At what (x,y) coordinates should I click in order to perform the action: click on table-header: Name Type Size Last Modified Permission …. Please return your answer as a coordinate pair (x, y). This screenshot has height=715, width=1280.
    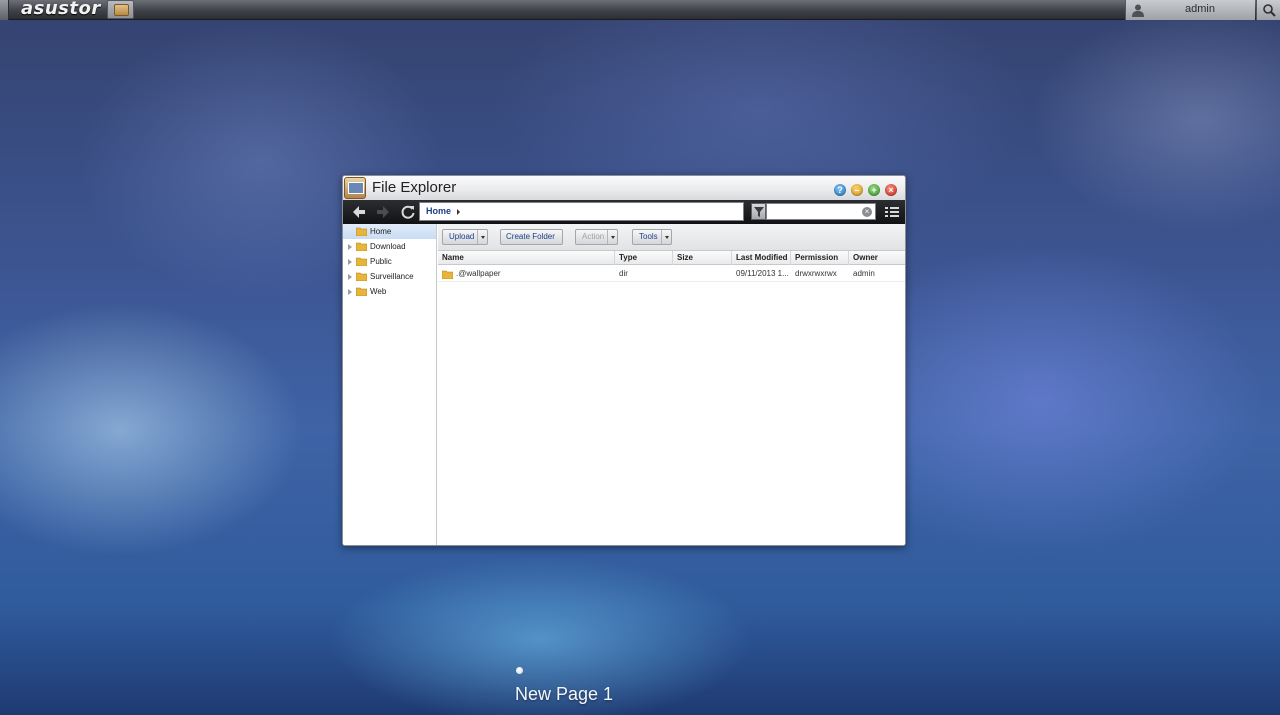
    Looking at the image, I should click on (671, 258).